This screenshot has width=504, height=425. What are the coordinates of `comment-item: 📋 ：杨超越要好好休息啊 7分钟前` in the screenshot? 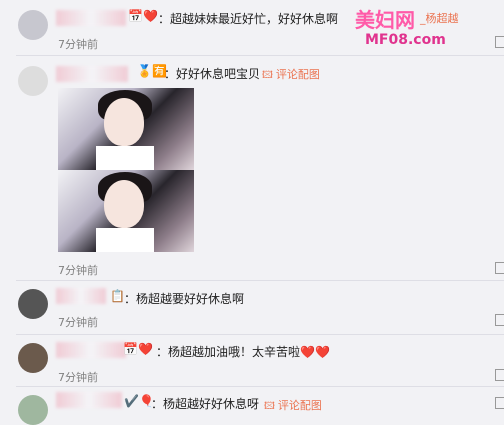 It's located at (252, 306).